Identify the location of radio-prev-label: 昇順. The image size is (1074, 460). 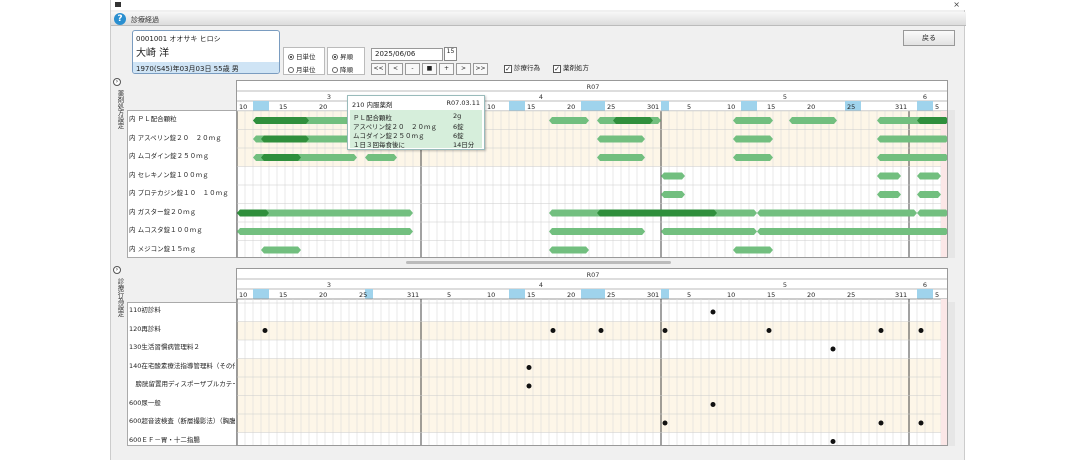
(346, 57).